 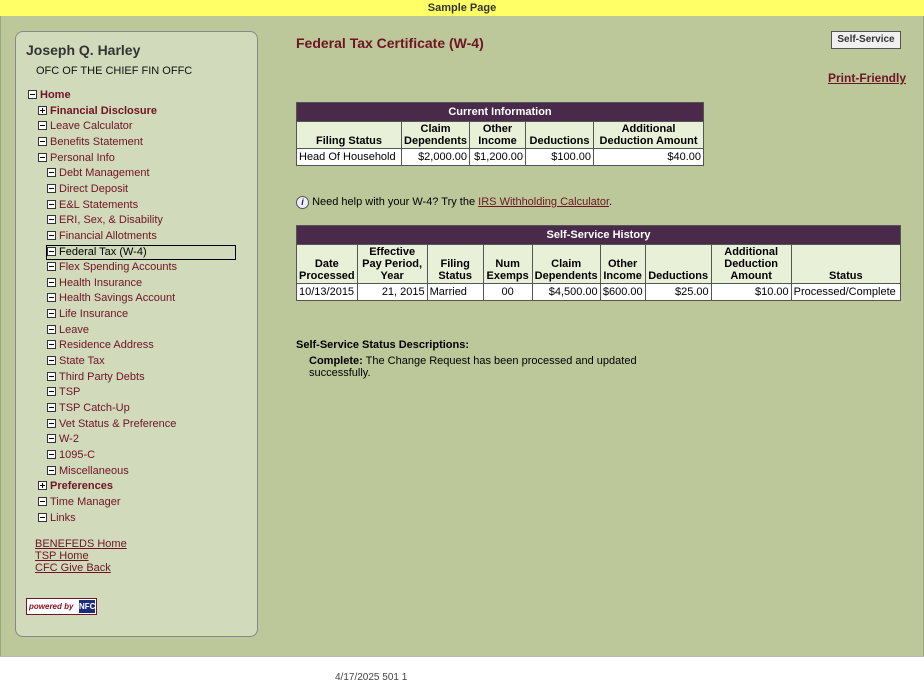 What do you see at coordinates (92, 205) in the screenshot?
I see `sidebar-item-e-l-statements: E&L Statements` at bounding box center [92, 205].